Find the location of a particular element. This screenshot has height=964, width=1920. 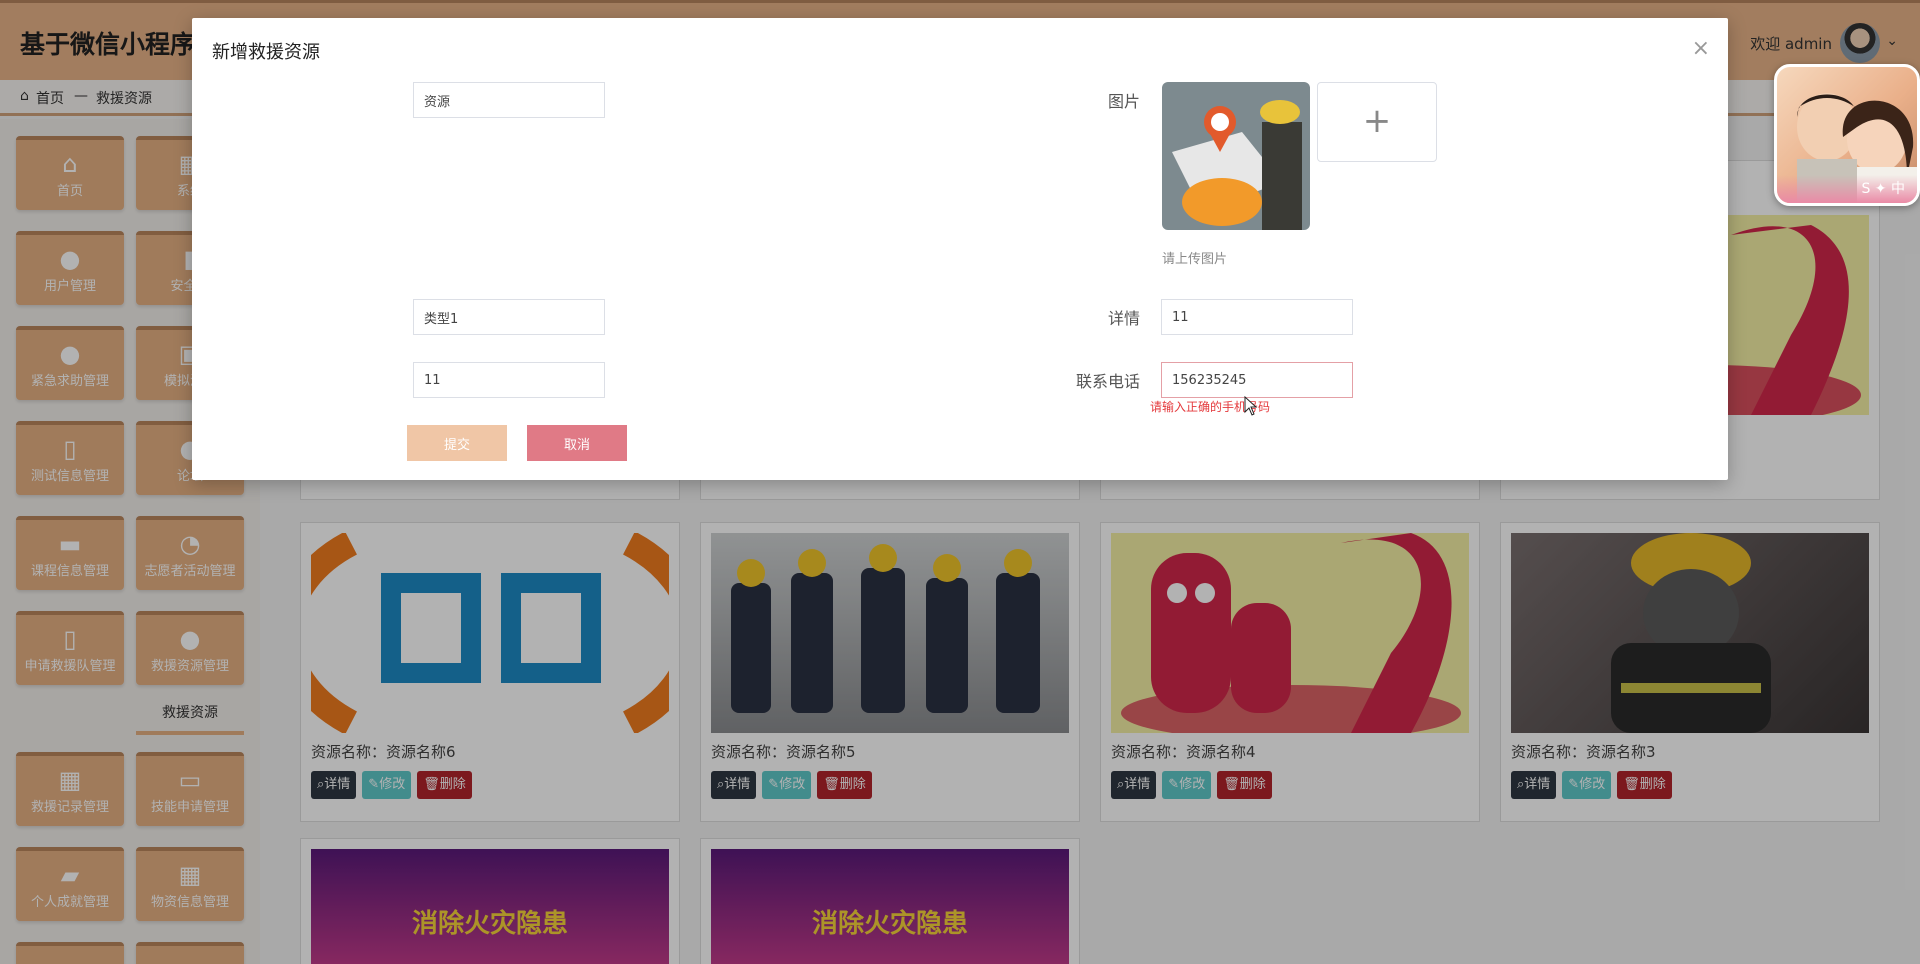

plus-icon: + is located at coordinates (1377, 121).